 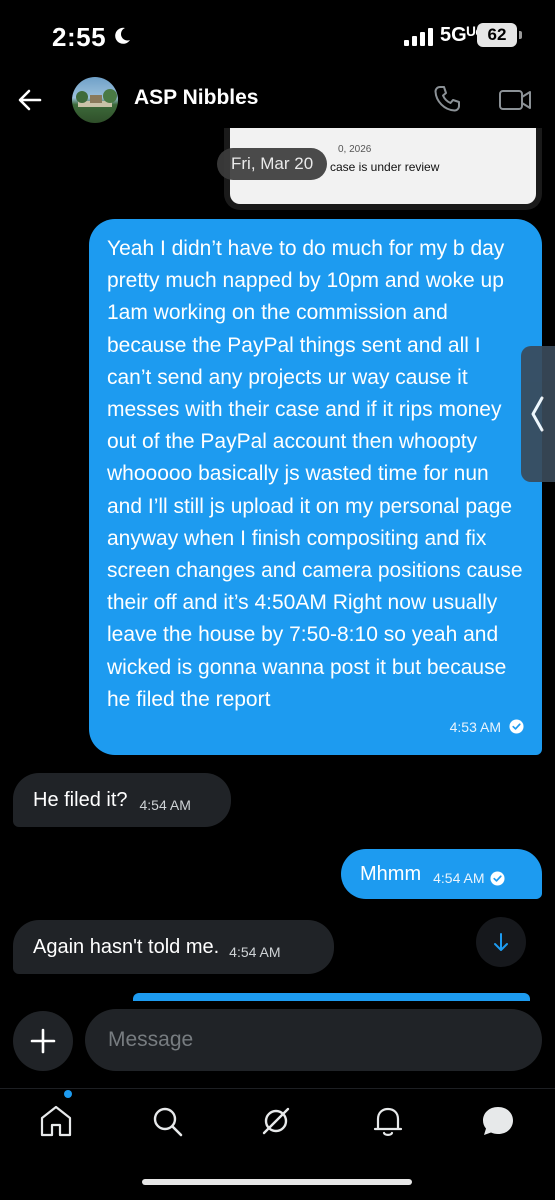 I want to click on search-icon, so click(x=167, y=1121).